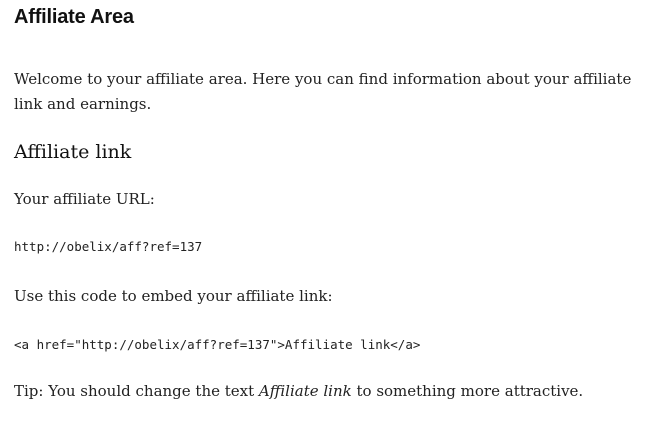 The image size is (647, 428). What do you see at coordinates (108, 247) in the screenshot?
I see `affiliate-url-value: http://obelix/aff?ref=137` at bounding box center [108, 247].